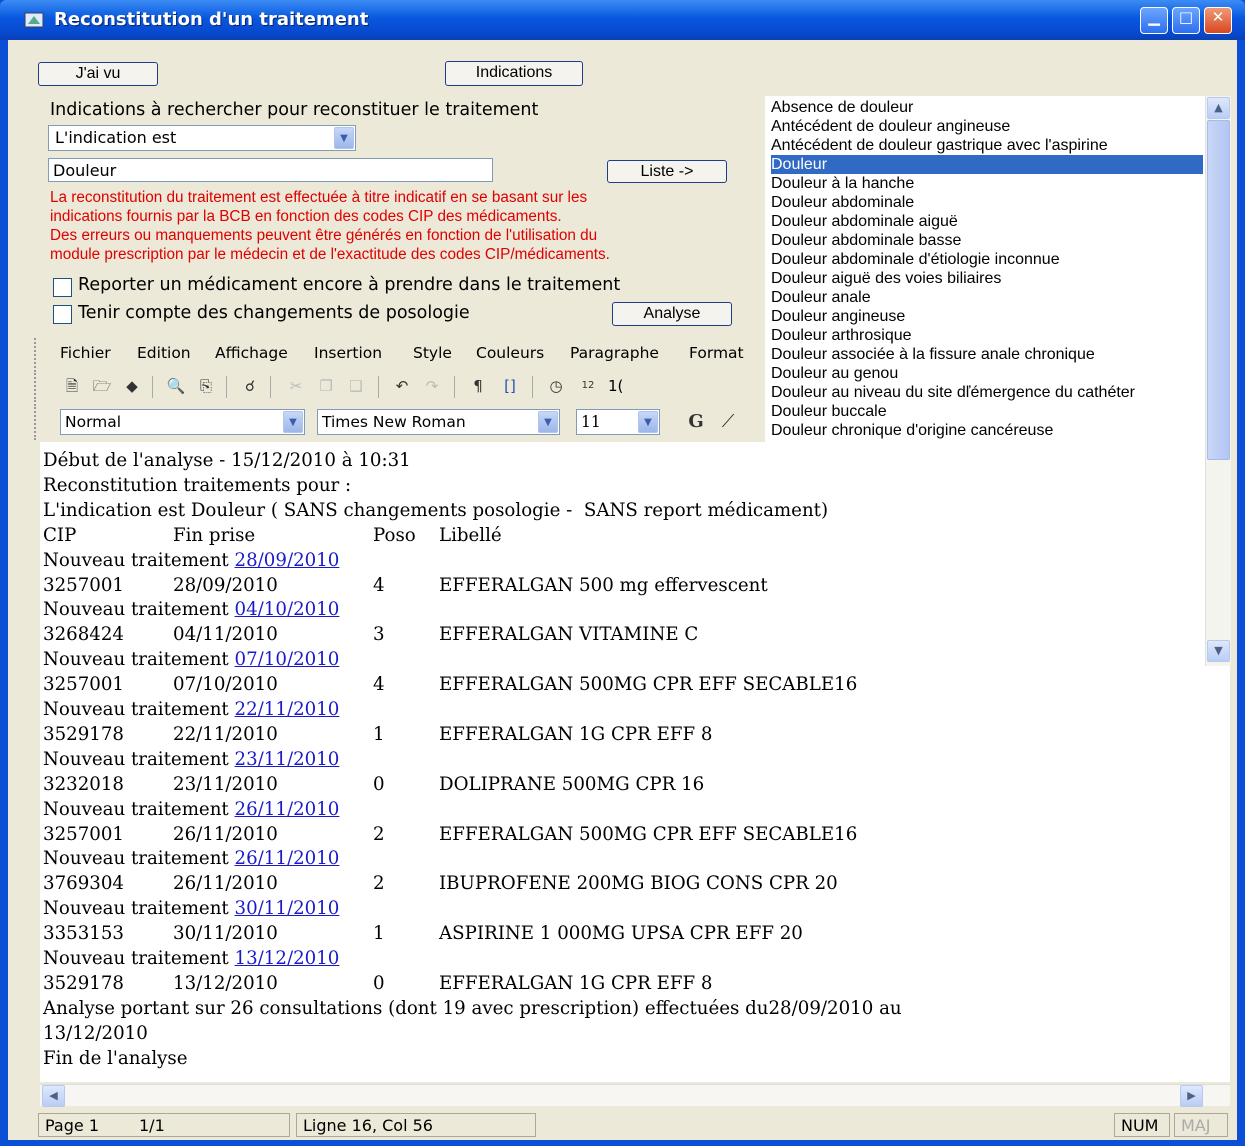 This screenshot has height=1146, width=1245. What do you see at coordinates (206, 386) in the screenshot?
I see `print-icon: ⎘` at bounding box center [206, 386].